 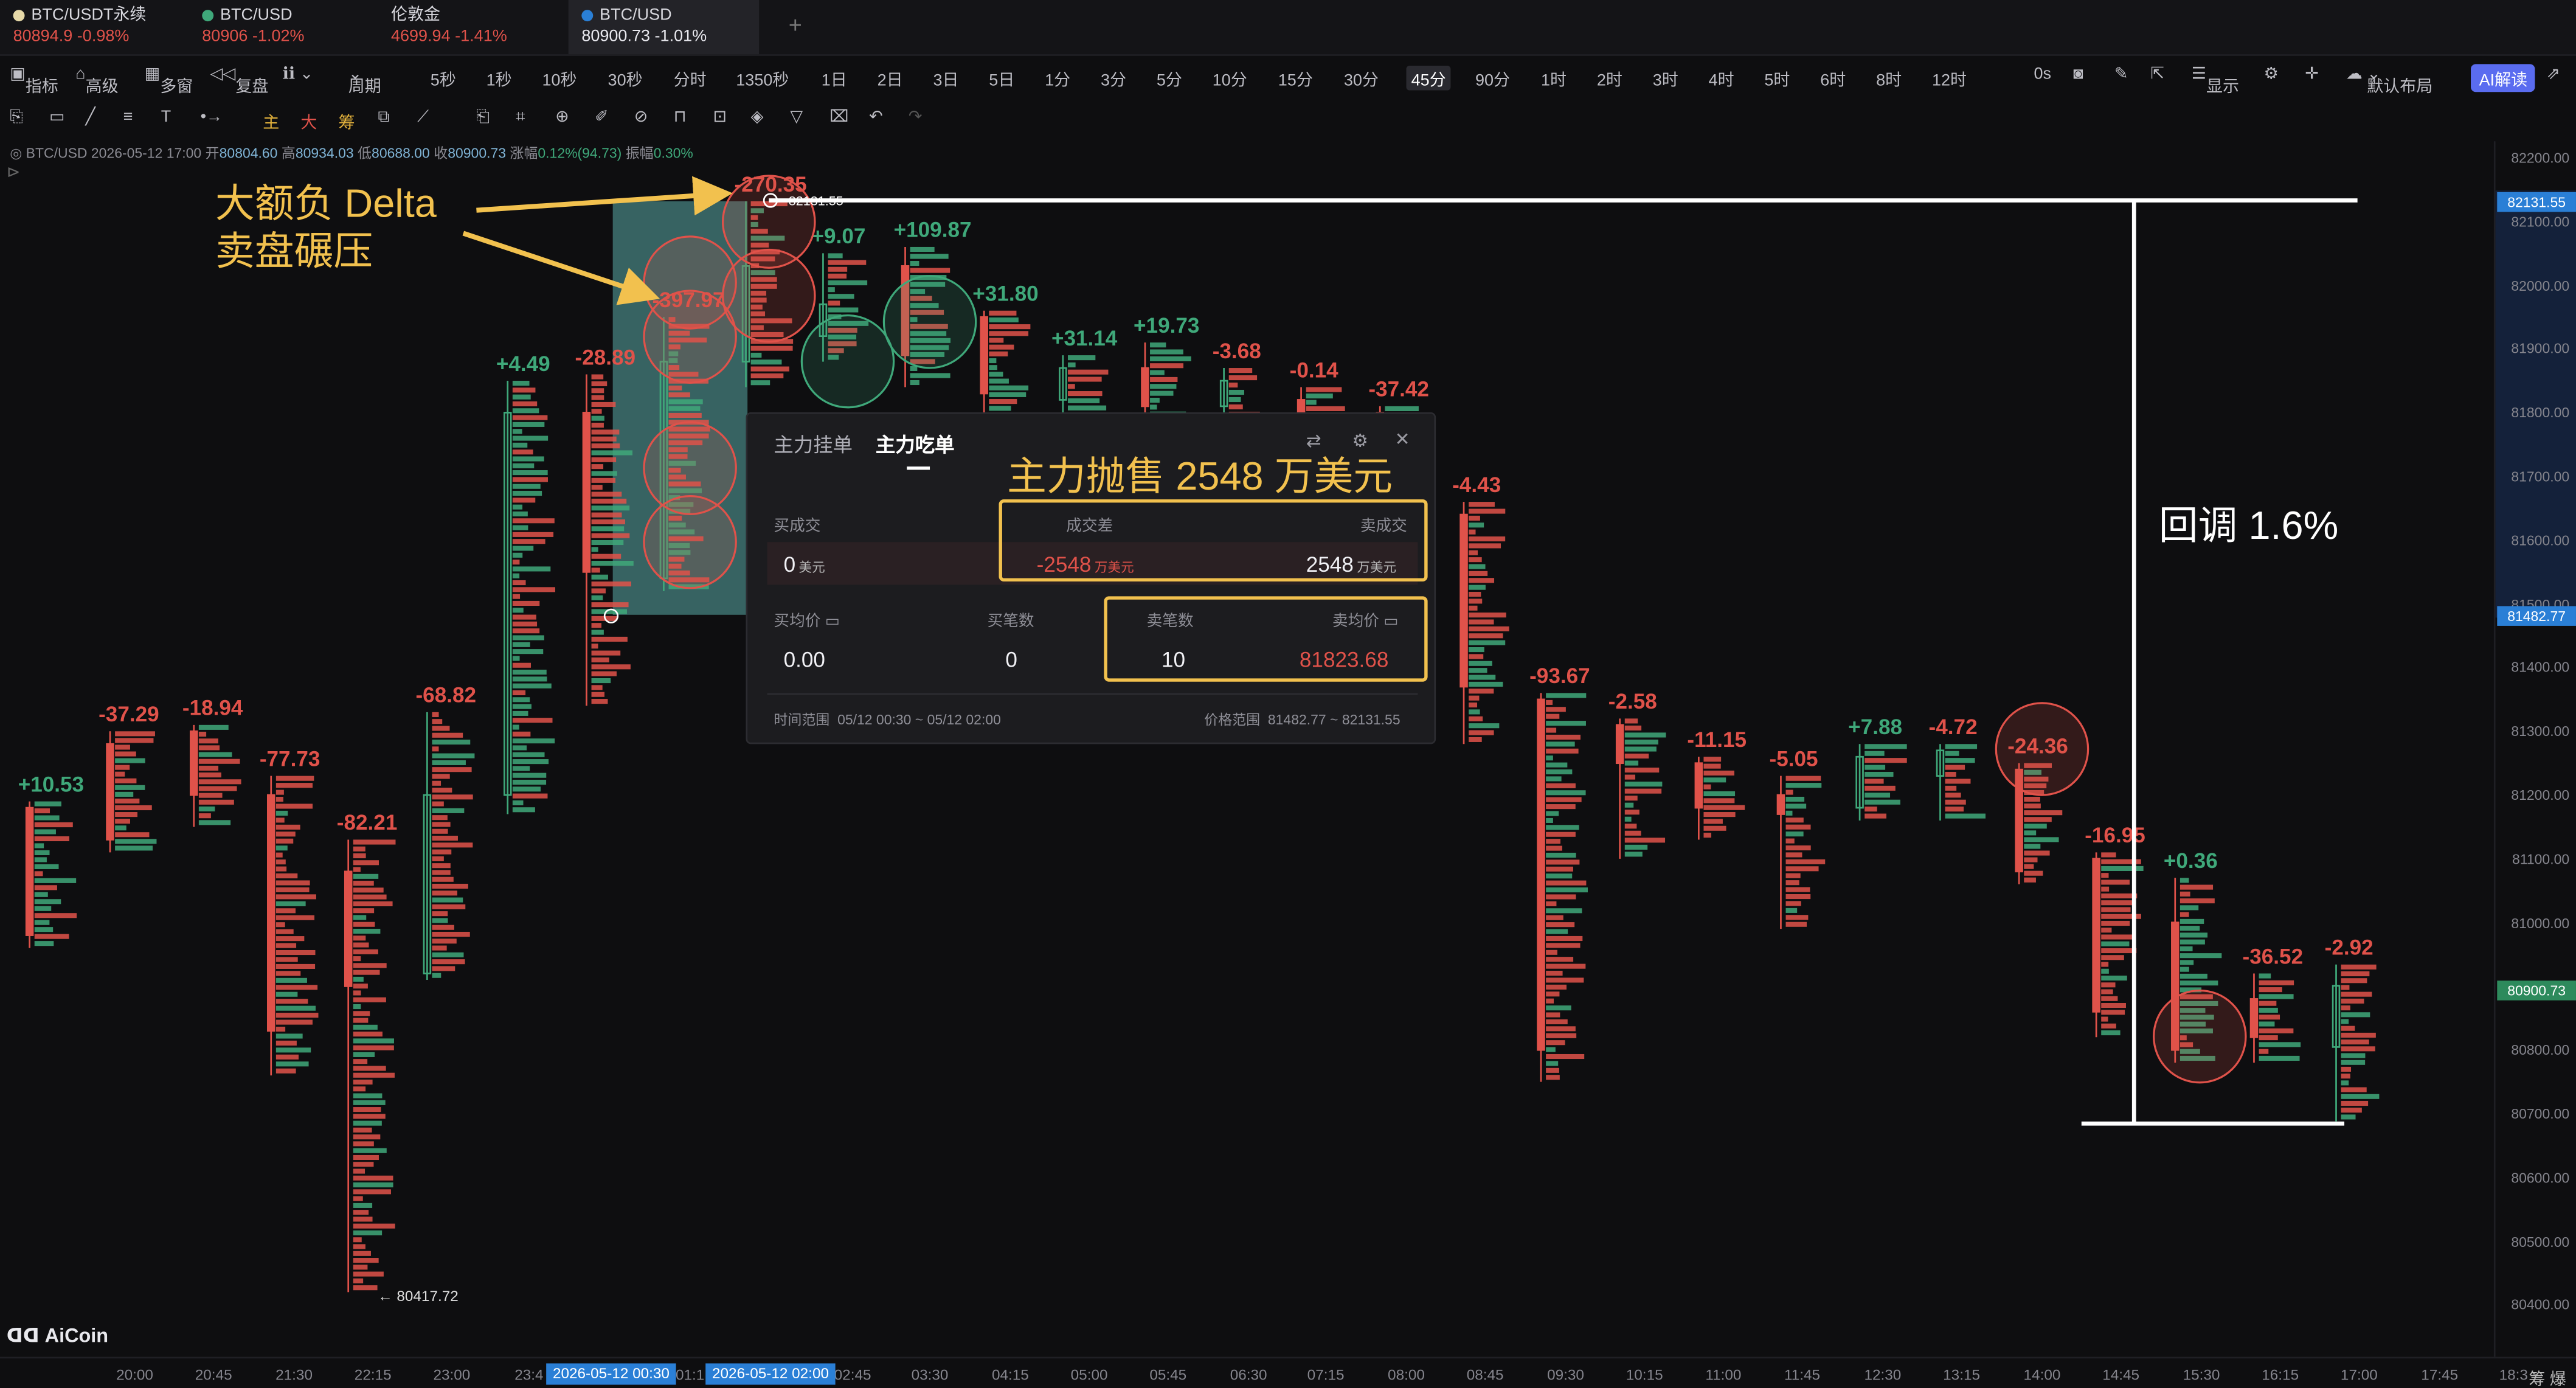 I want to click on time-tick: 16:15, so click(x=2280, y=1375).